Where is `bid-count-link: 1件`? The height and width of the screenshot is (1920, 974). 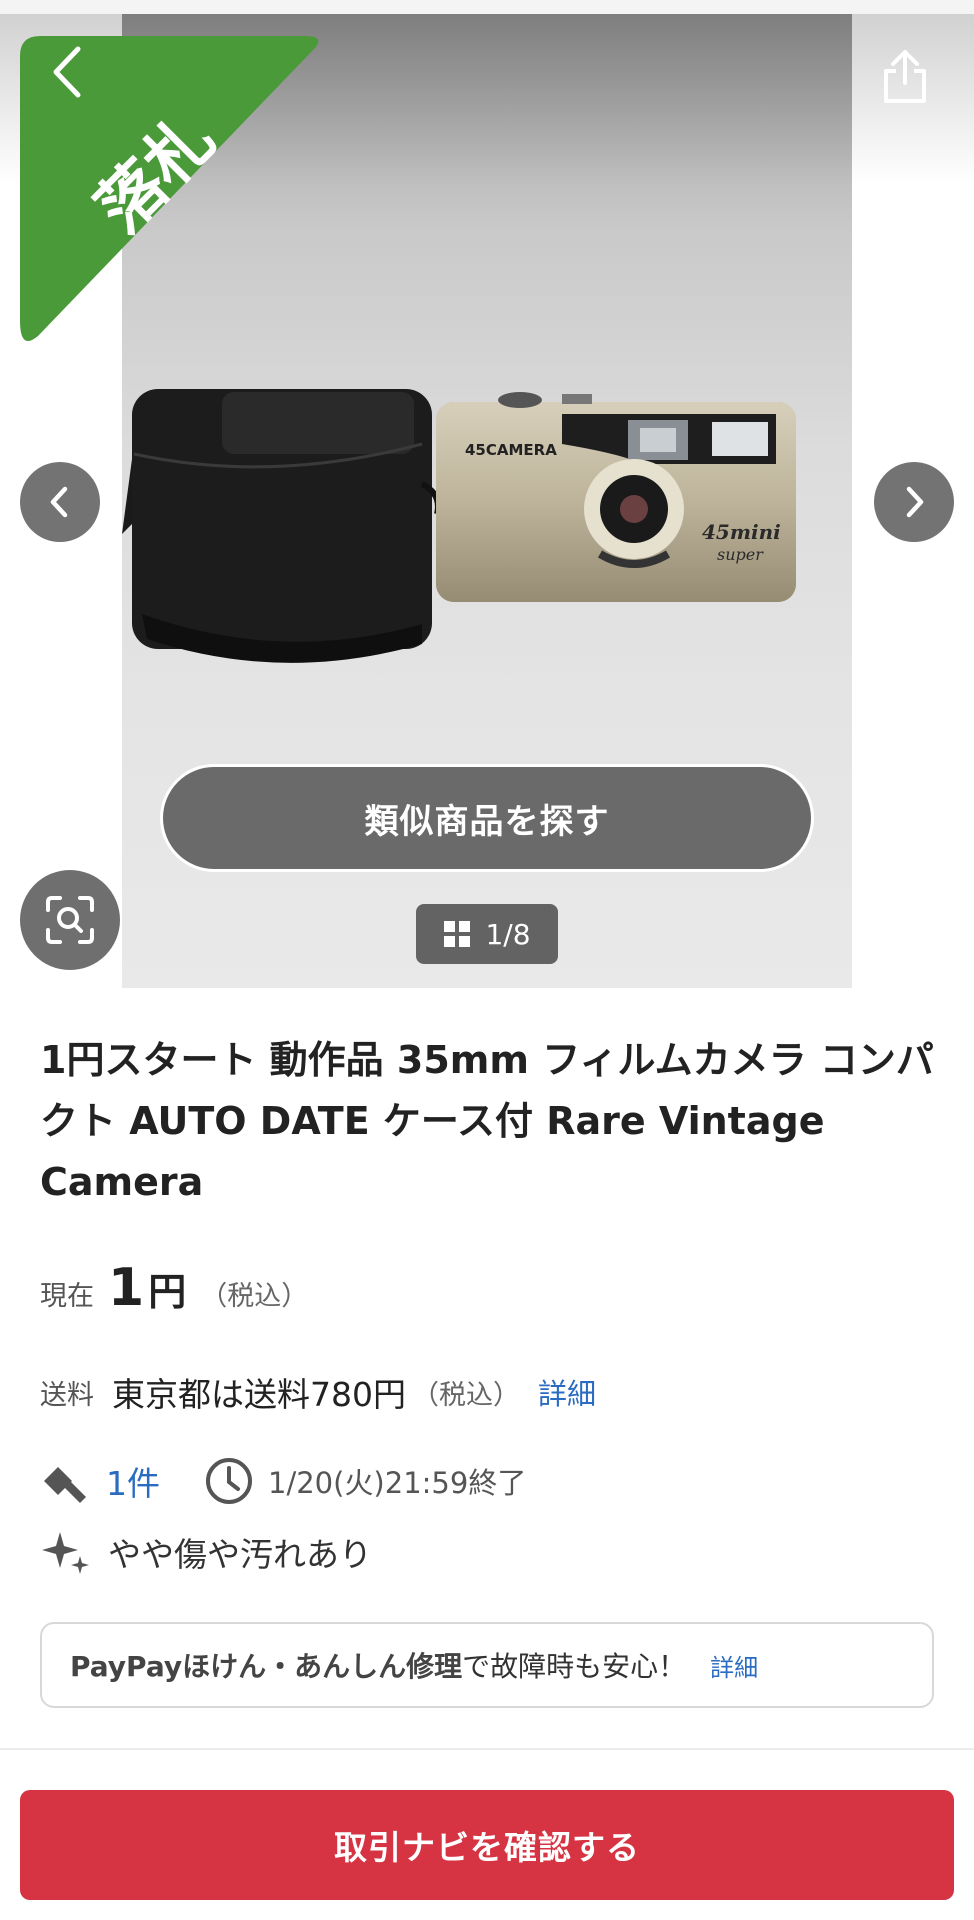
bid-count-link: 1件 is located at coordinates (133, 1481).